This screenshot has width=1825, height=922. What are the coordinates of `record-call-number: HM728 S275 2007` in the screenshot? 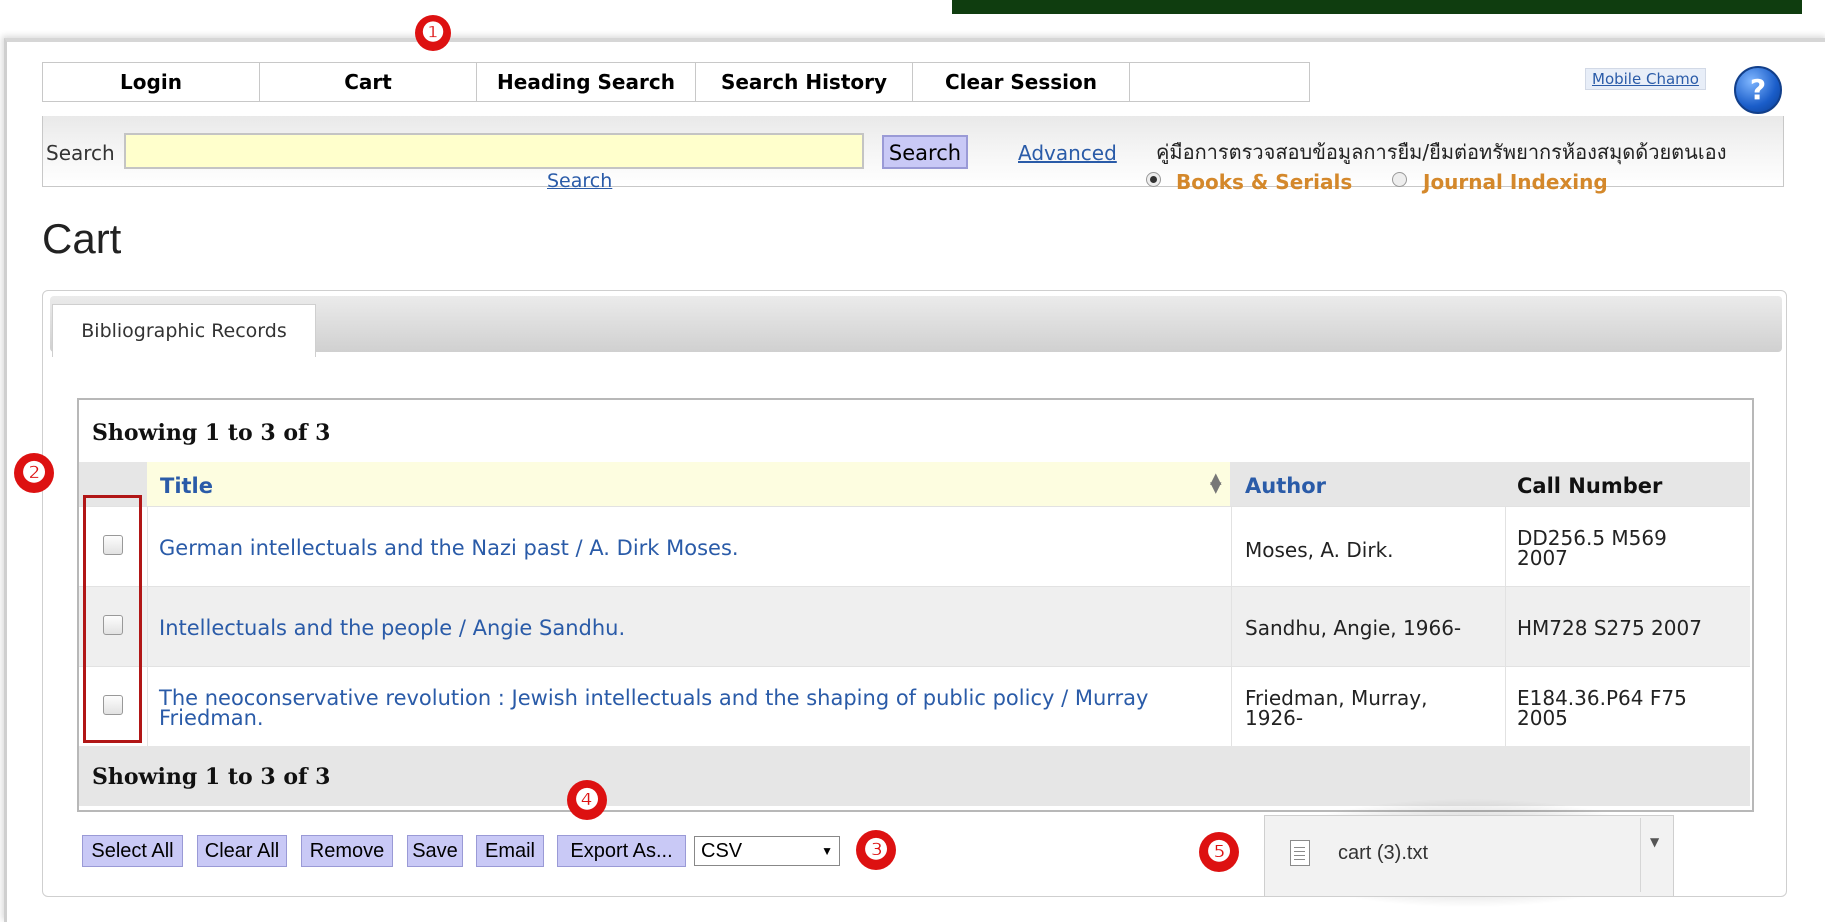 It's located at (1609, 628).